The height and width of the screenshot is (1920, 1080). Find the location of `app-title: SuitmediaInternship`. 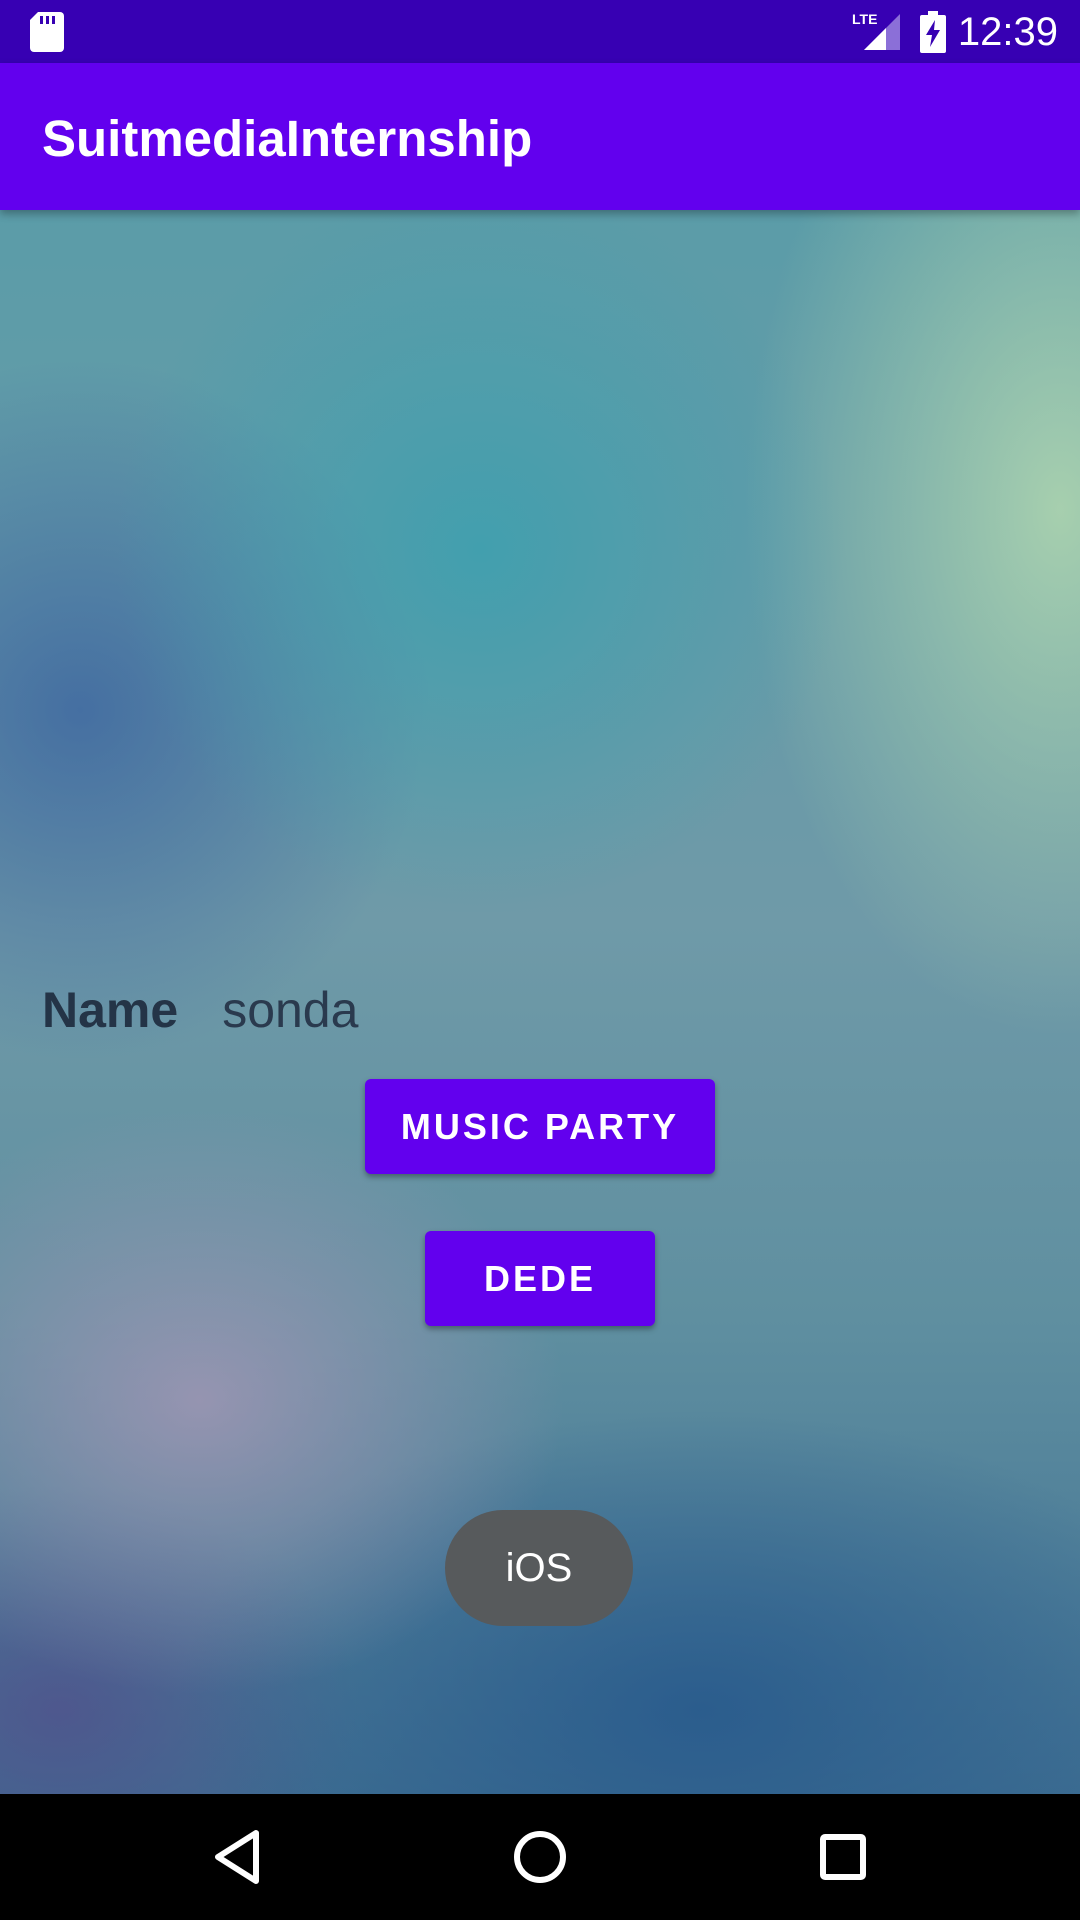

app-title: SuitmediaInternship is located at coordinates (287, 138).